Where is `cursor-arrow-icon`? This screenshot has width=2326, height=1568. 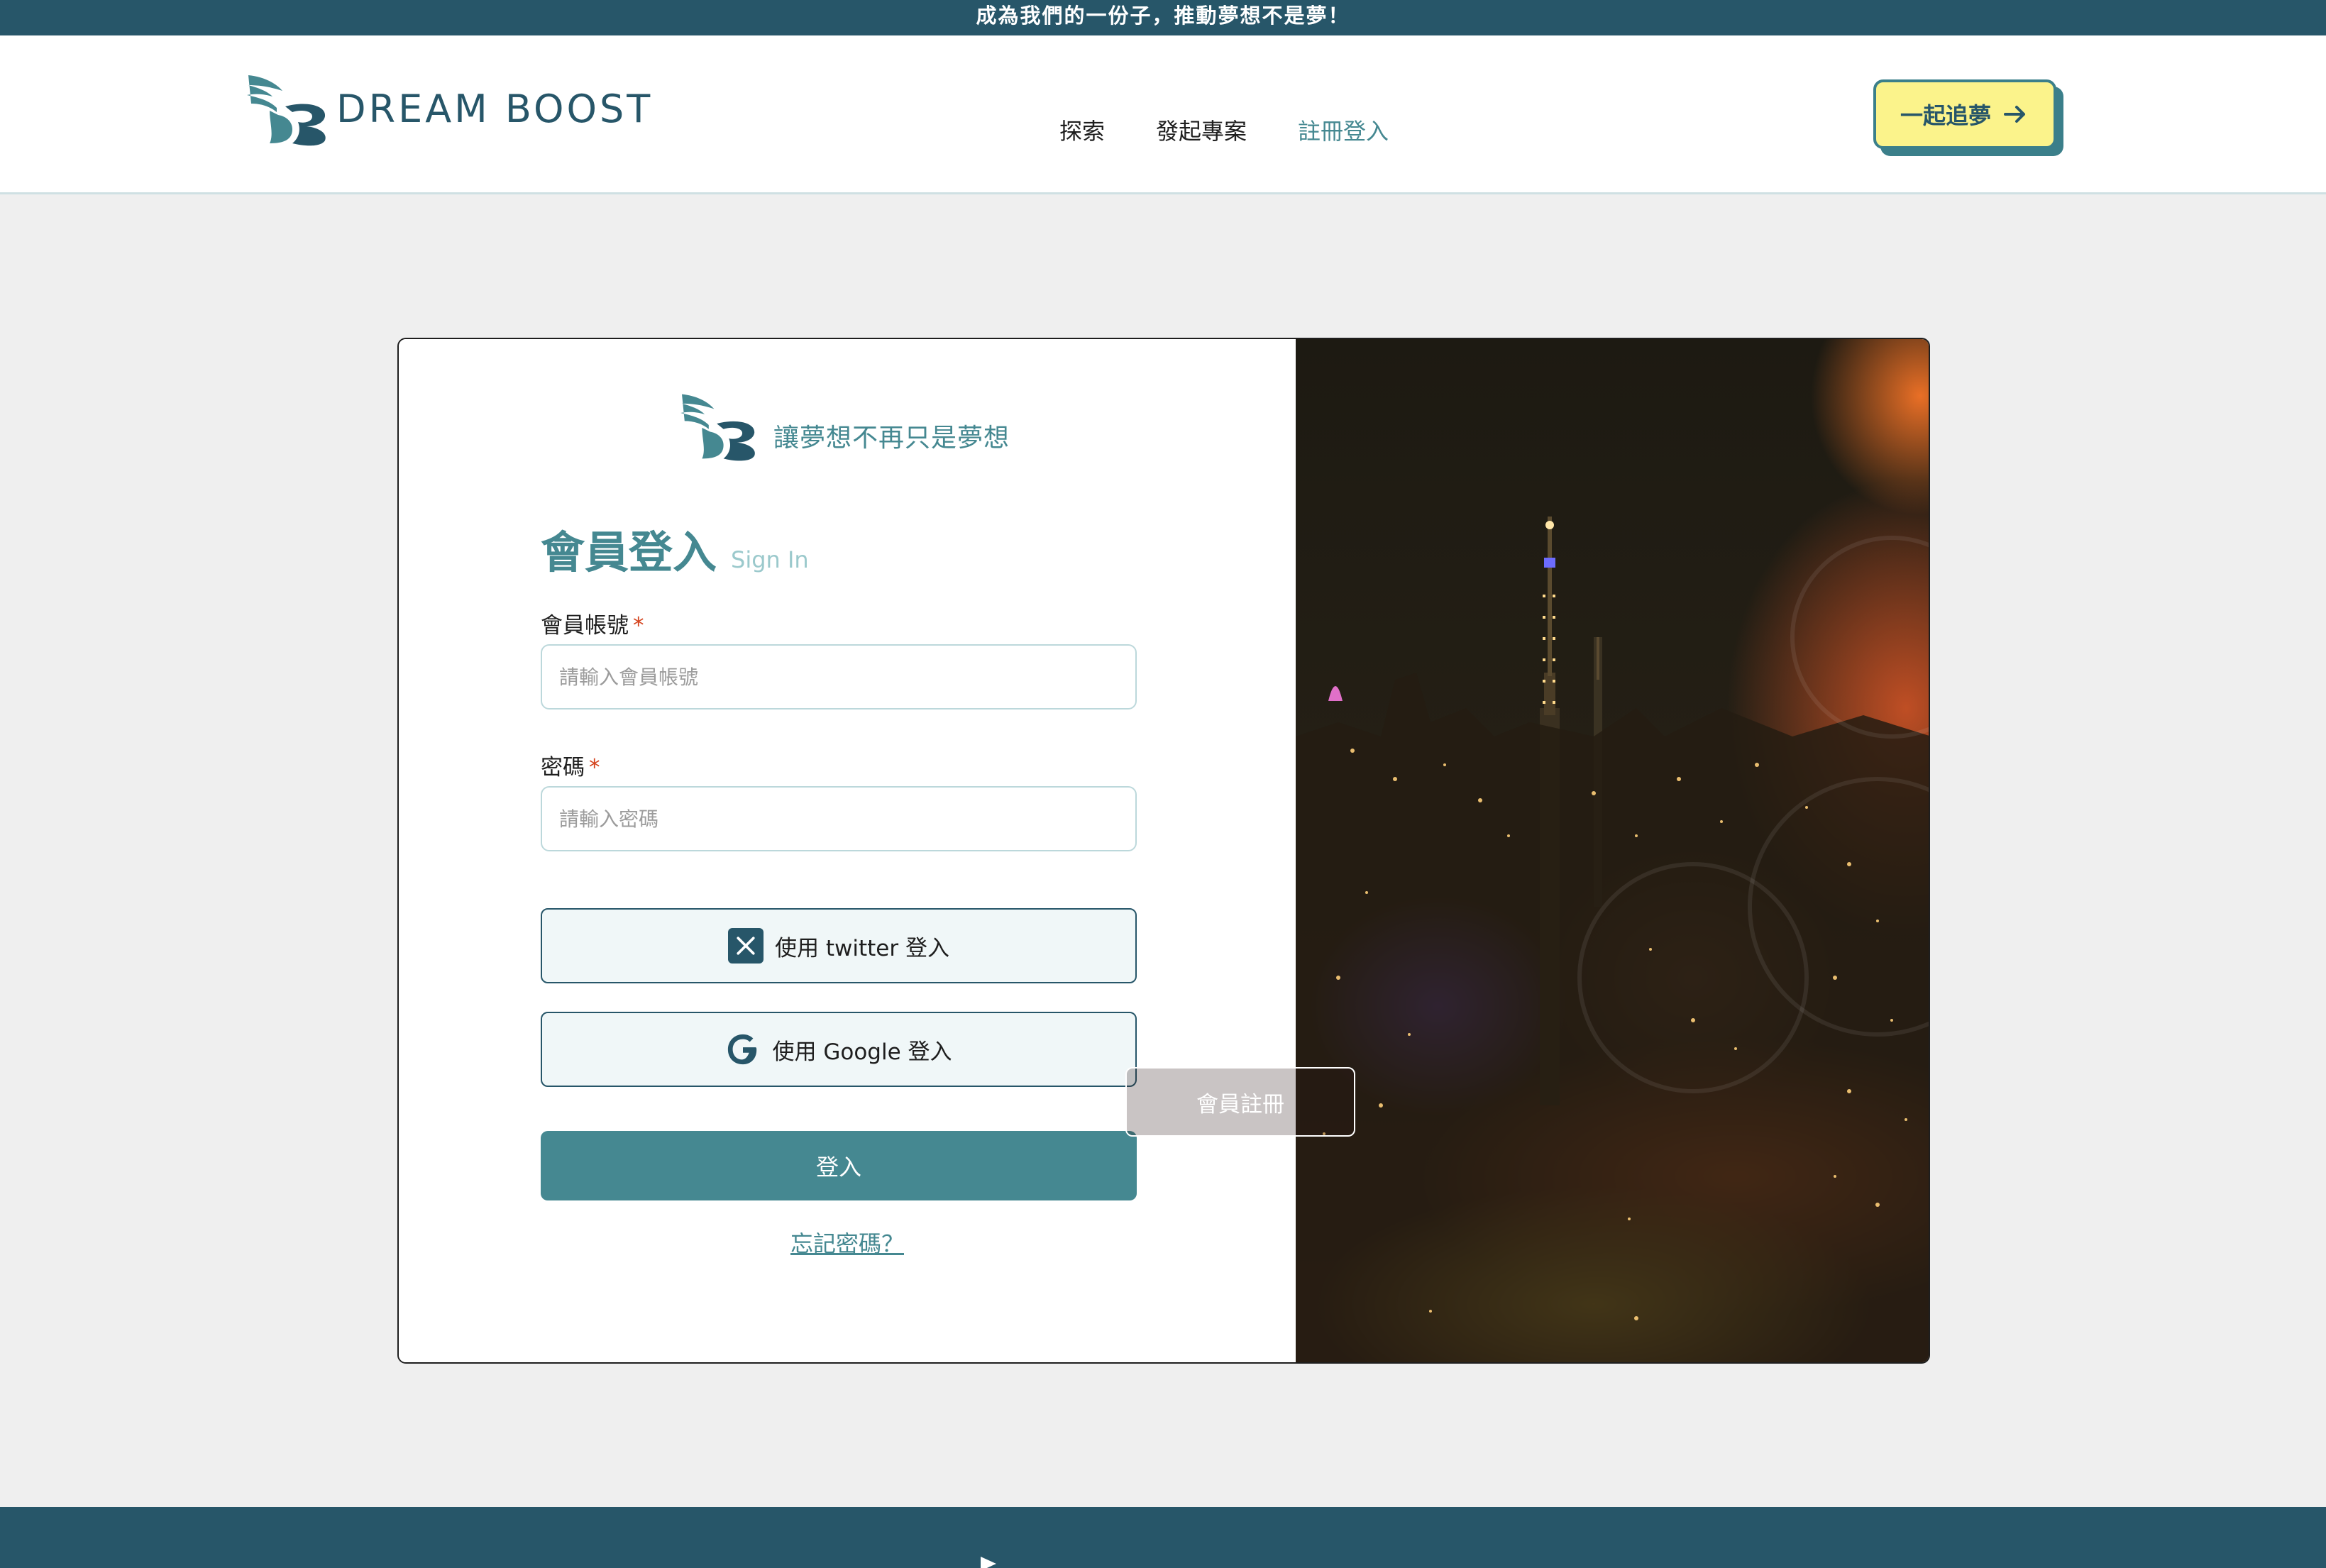
cursor-arrow-icon is located at coordinates (988, 1563).